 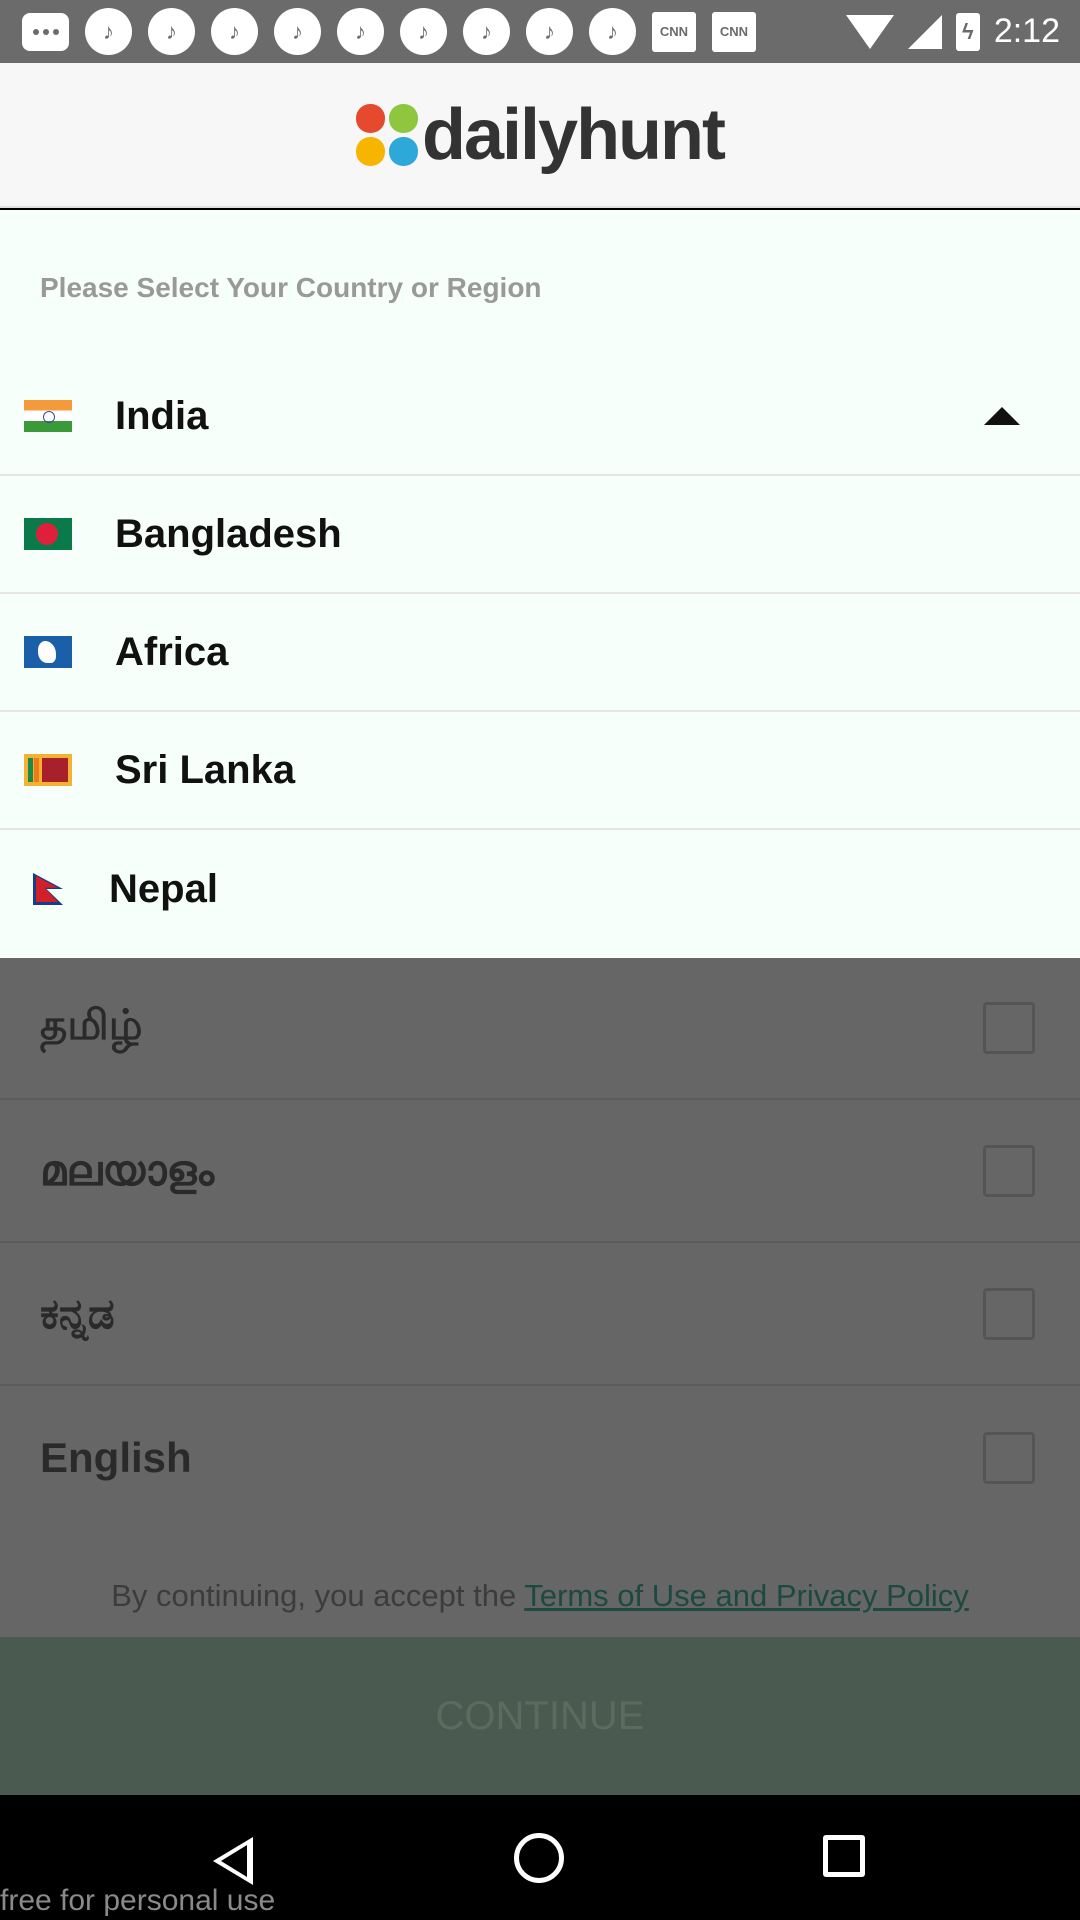 What do you see at coordinates (1026, 31) in the screenshot?
I see `status-time: 2:12` at bounding box center [1026, 31].